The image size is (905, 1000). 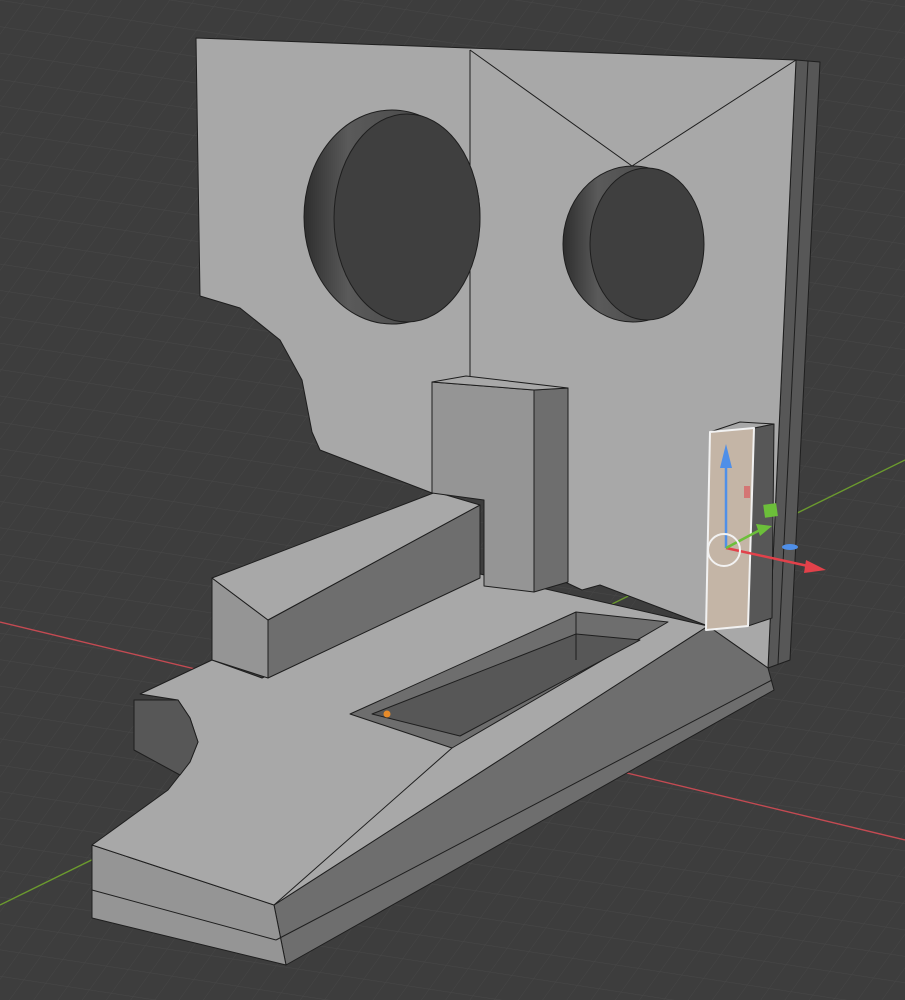 What do you see at coordinates (392, 217) in the screenshot?
I see `large-hole` at bounding box center [392, 217].